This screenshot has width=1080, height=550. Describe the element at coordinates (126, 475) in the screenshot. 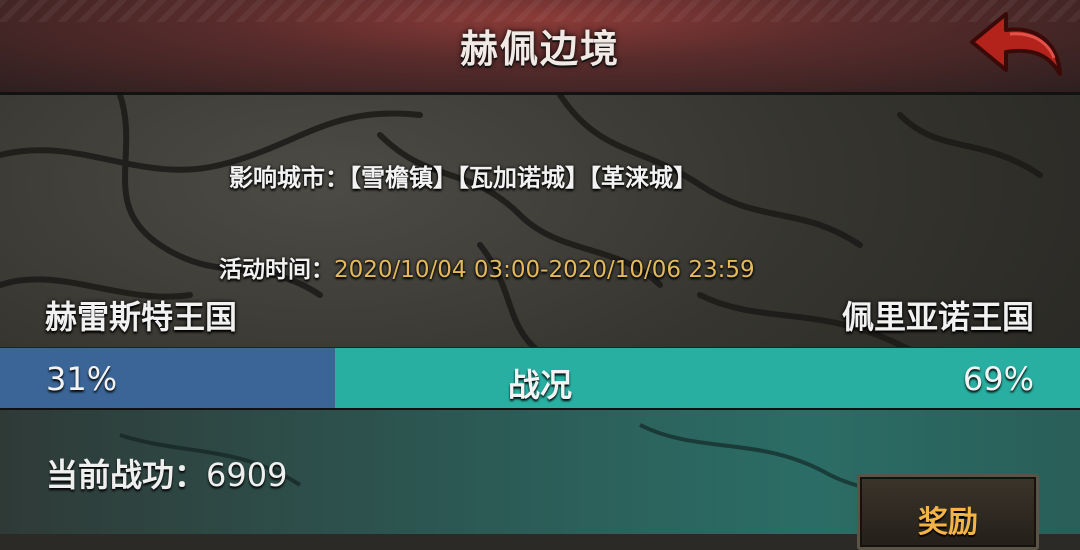

I see `current-merit-label: 当前战功：` at that location.